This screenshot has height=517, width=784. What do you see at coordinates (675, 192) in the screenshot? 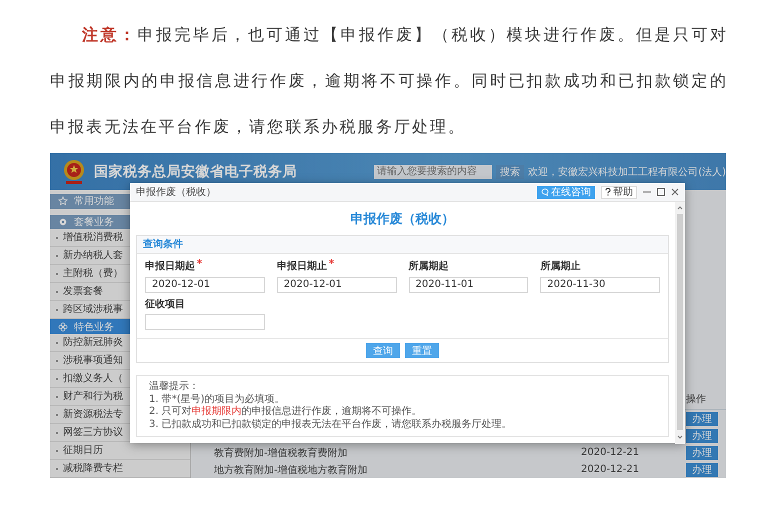
I see `close-icon` at bounding box center [675, 192].